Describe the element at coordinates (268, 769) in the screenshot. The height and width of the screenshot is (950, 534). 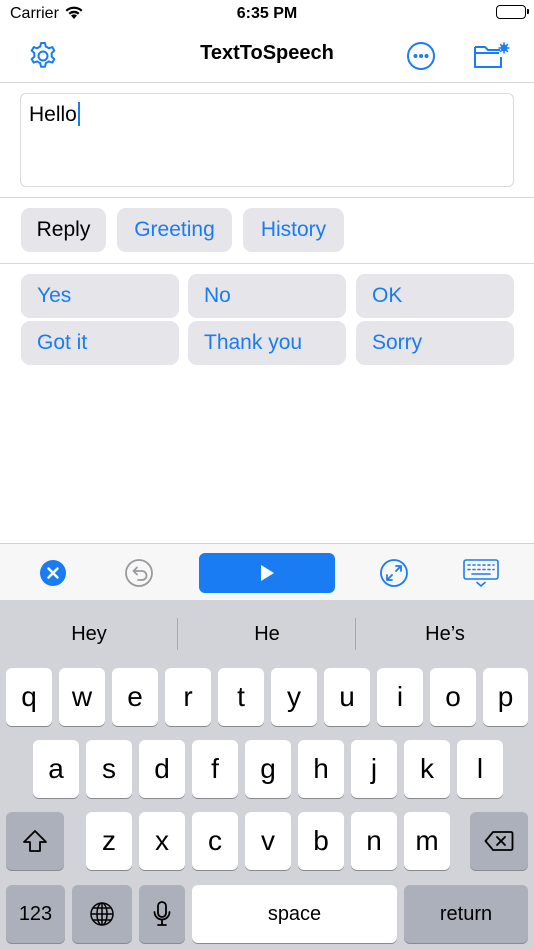
I see `key-g: g` at that location.